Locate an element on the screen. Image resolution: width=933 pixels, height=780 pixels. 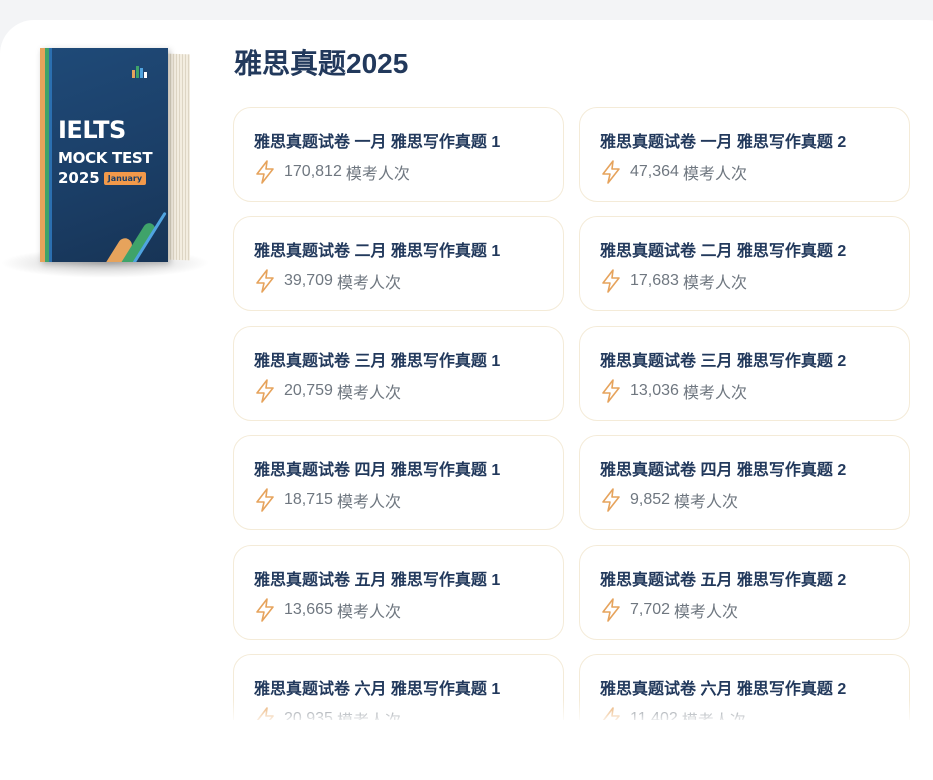
attempt-count: 17,683 is located at coordinates (654, 281).